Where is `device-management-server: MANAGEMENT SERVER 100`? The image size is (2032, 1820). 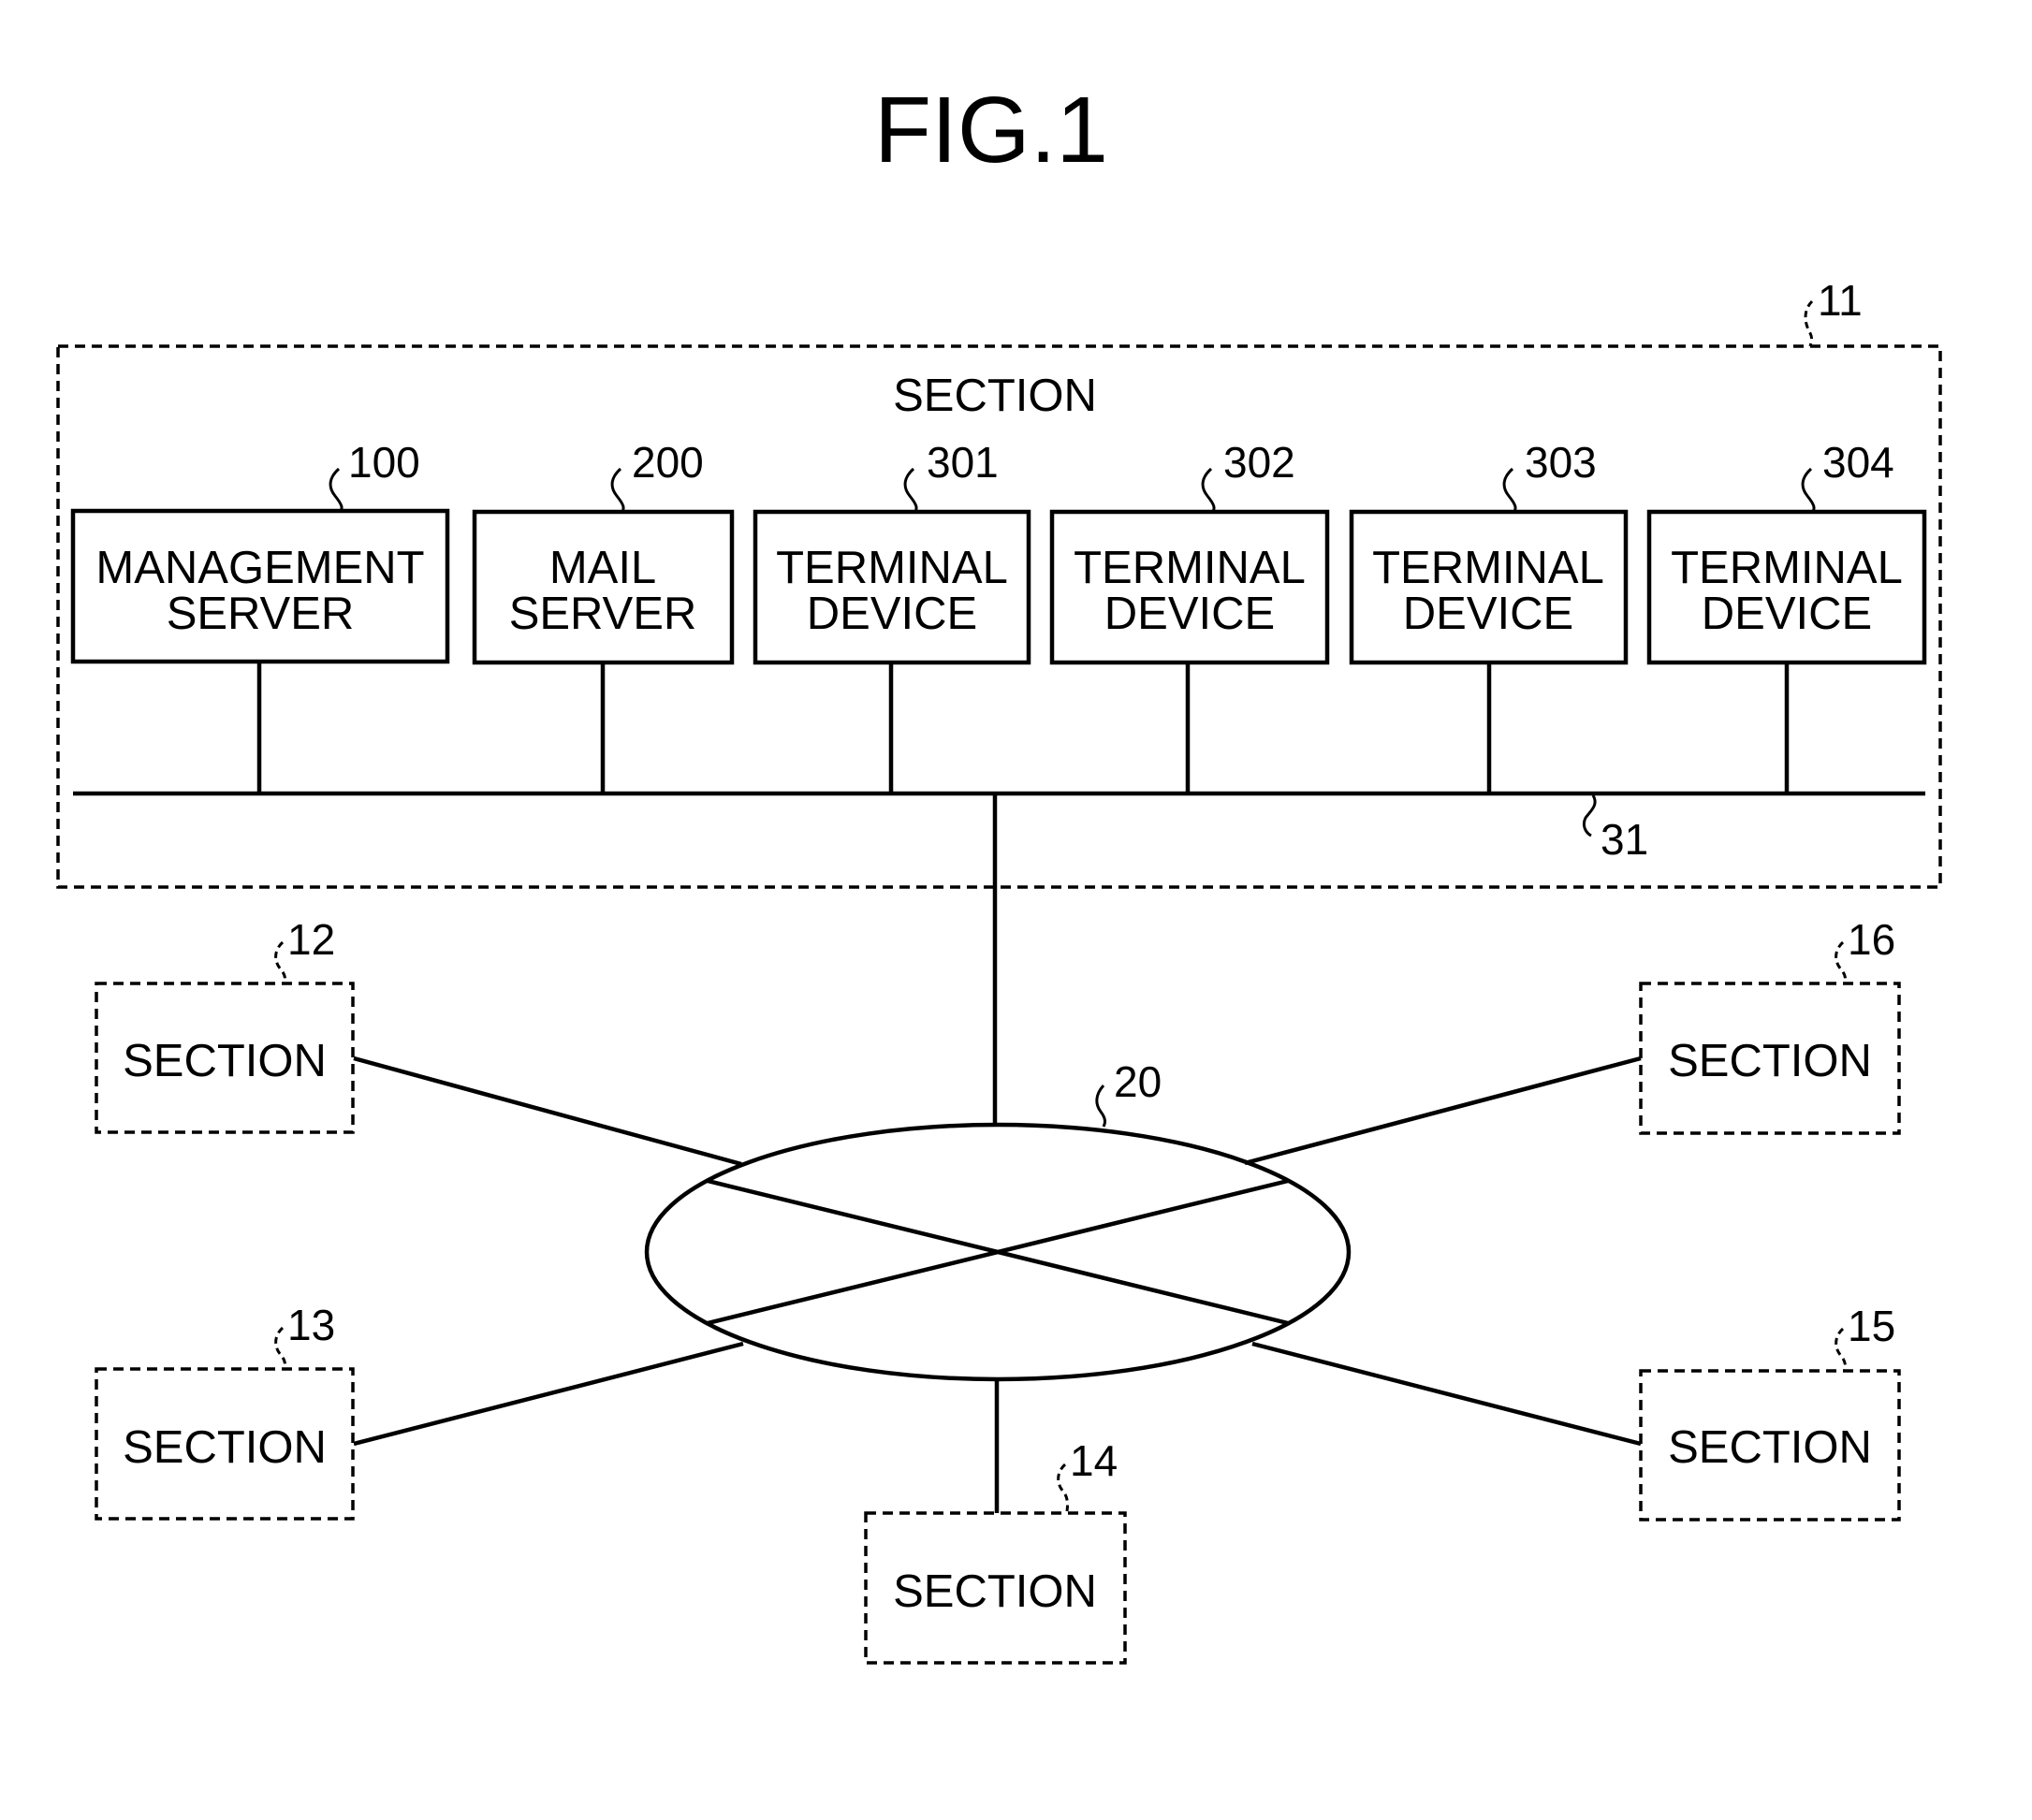
device-management-server: MANAGEMENT SERVER 100 is located at coordinates (260, 616).